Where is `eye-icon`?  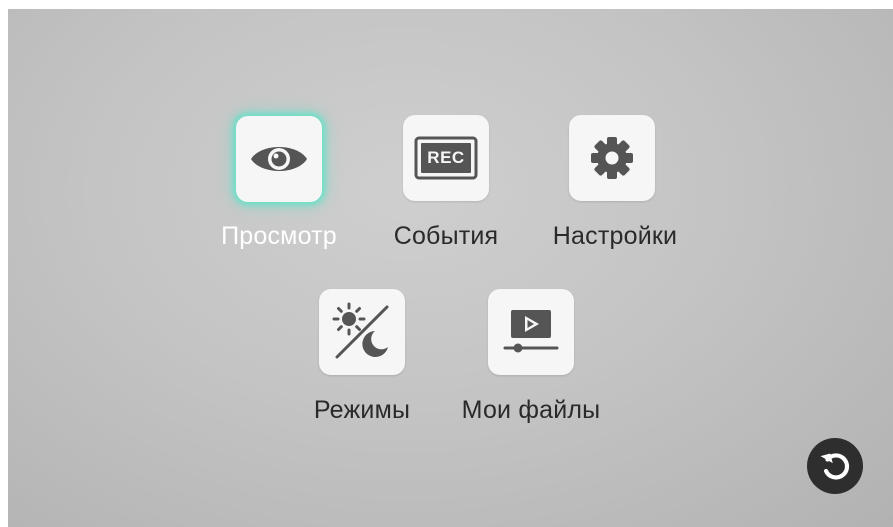
eye-icon is located at coordinates (279, 159).